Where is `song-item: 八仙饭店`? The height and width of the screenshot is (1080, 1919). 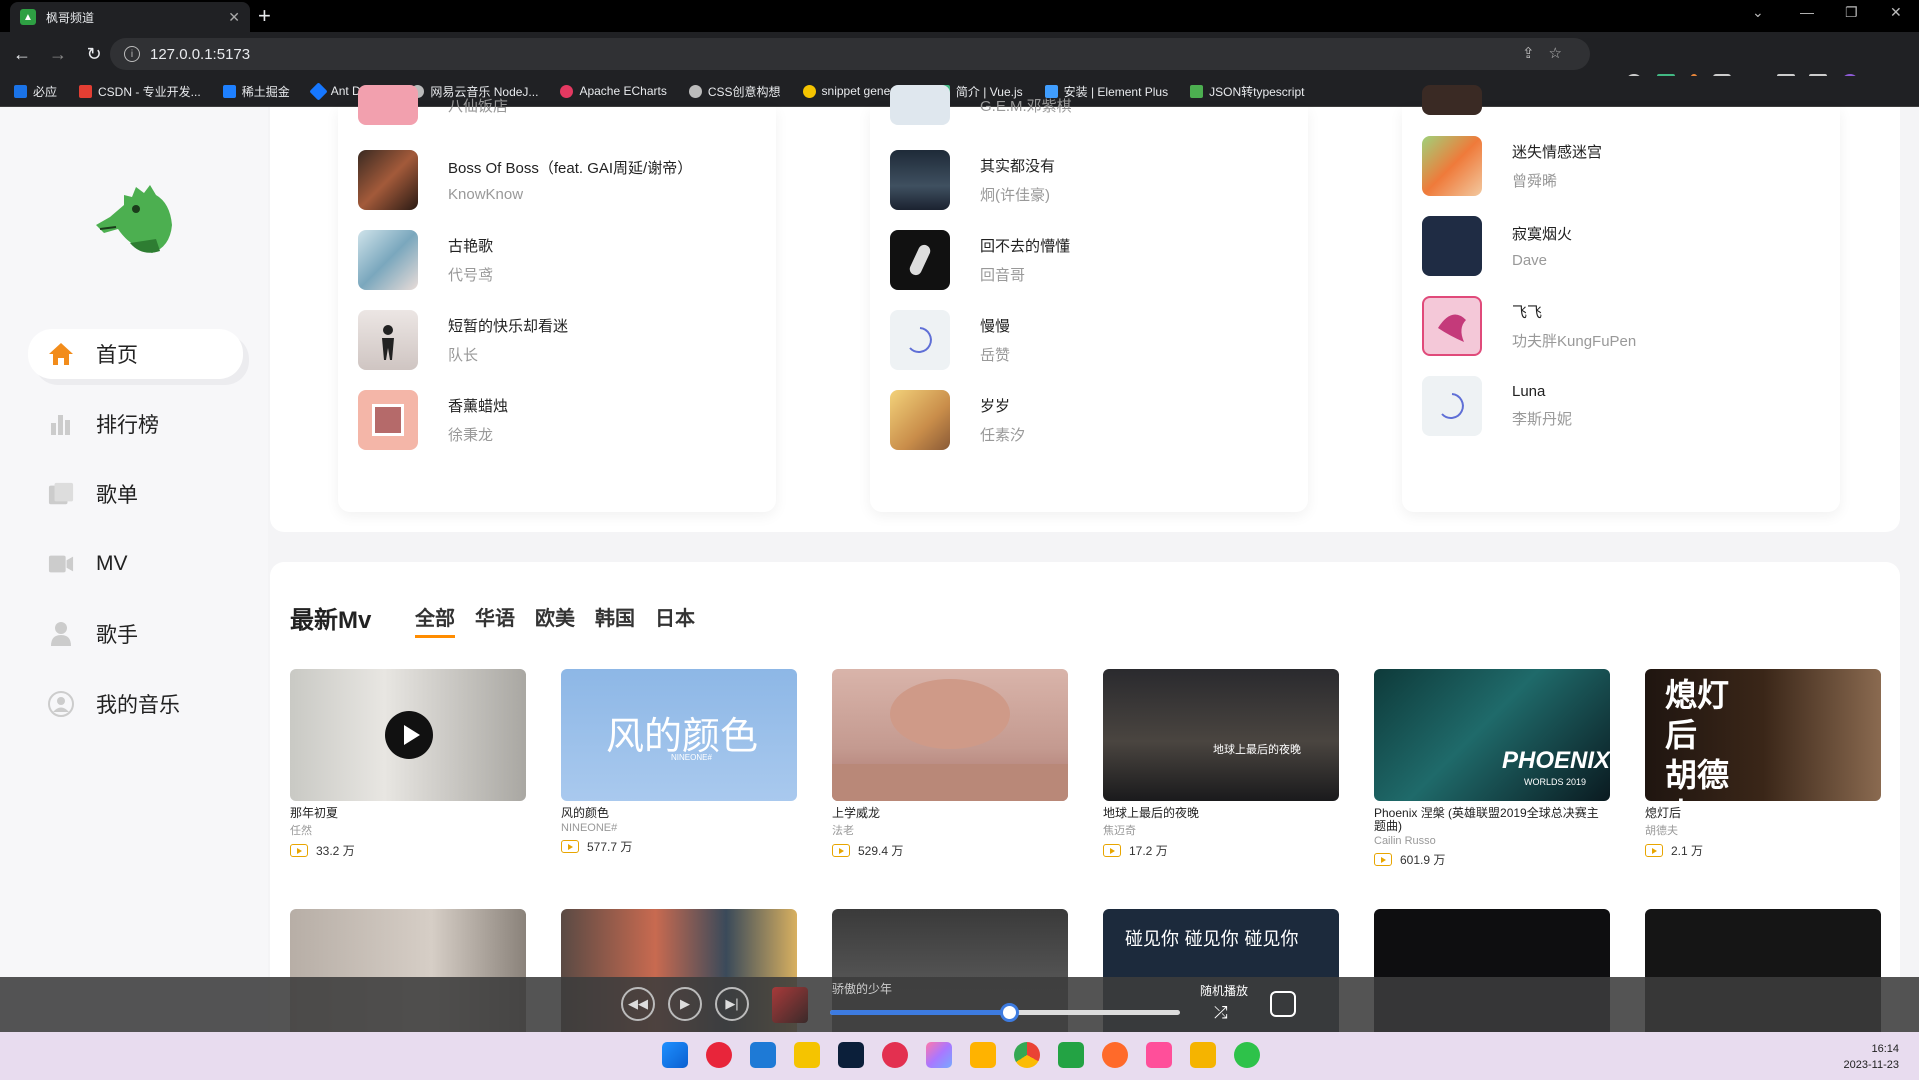
song-item: 八仙饭店 is located at coordinates (433, 105).